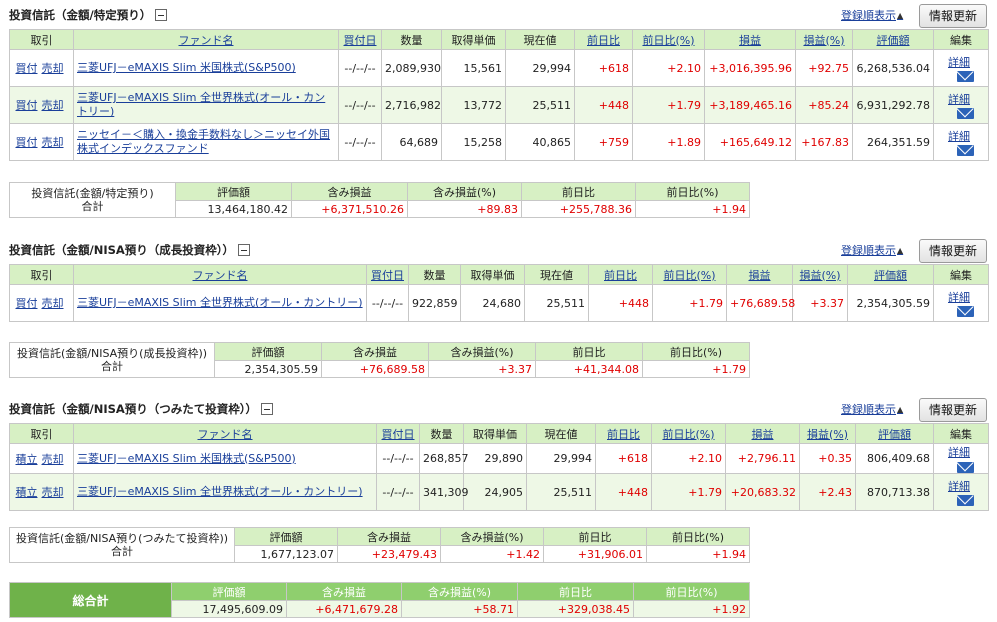 The height and width of the screenshot is (622, 997). Describe the element at coordinates (389, 554) in the screenshot. I see `summary-unrealized: +23,479.43` at that location.